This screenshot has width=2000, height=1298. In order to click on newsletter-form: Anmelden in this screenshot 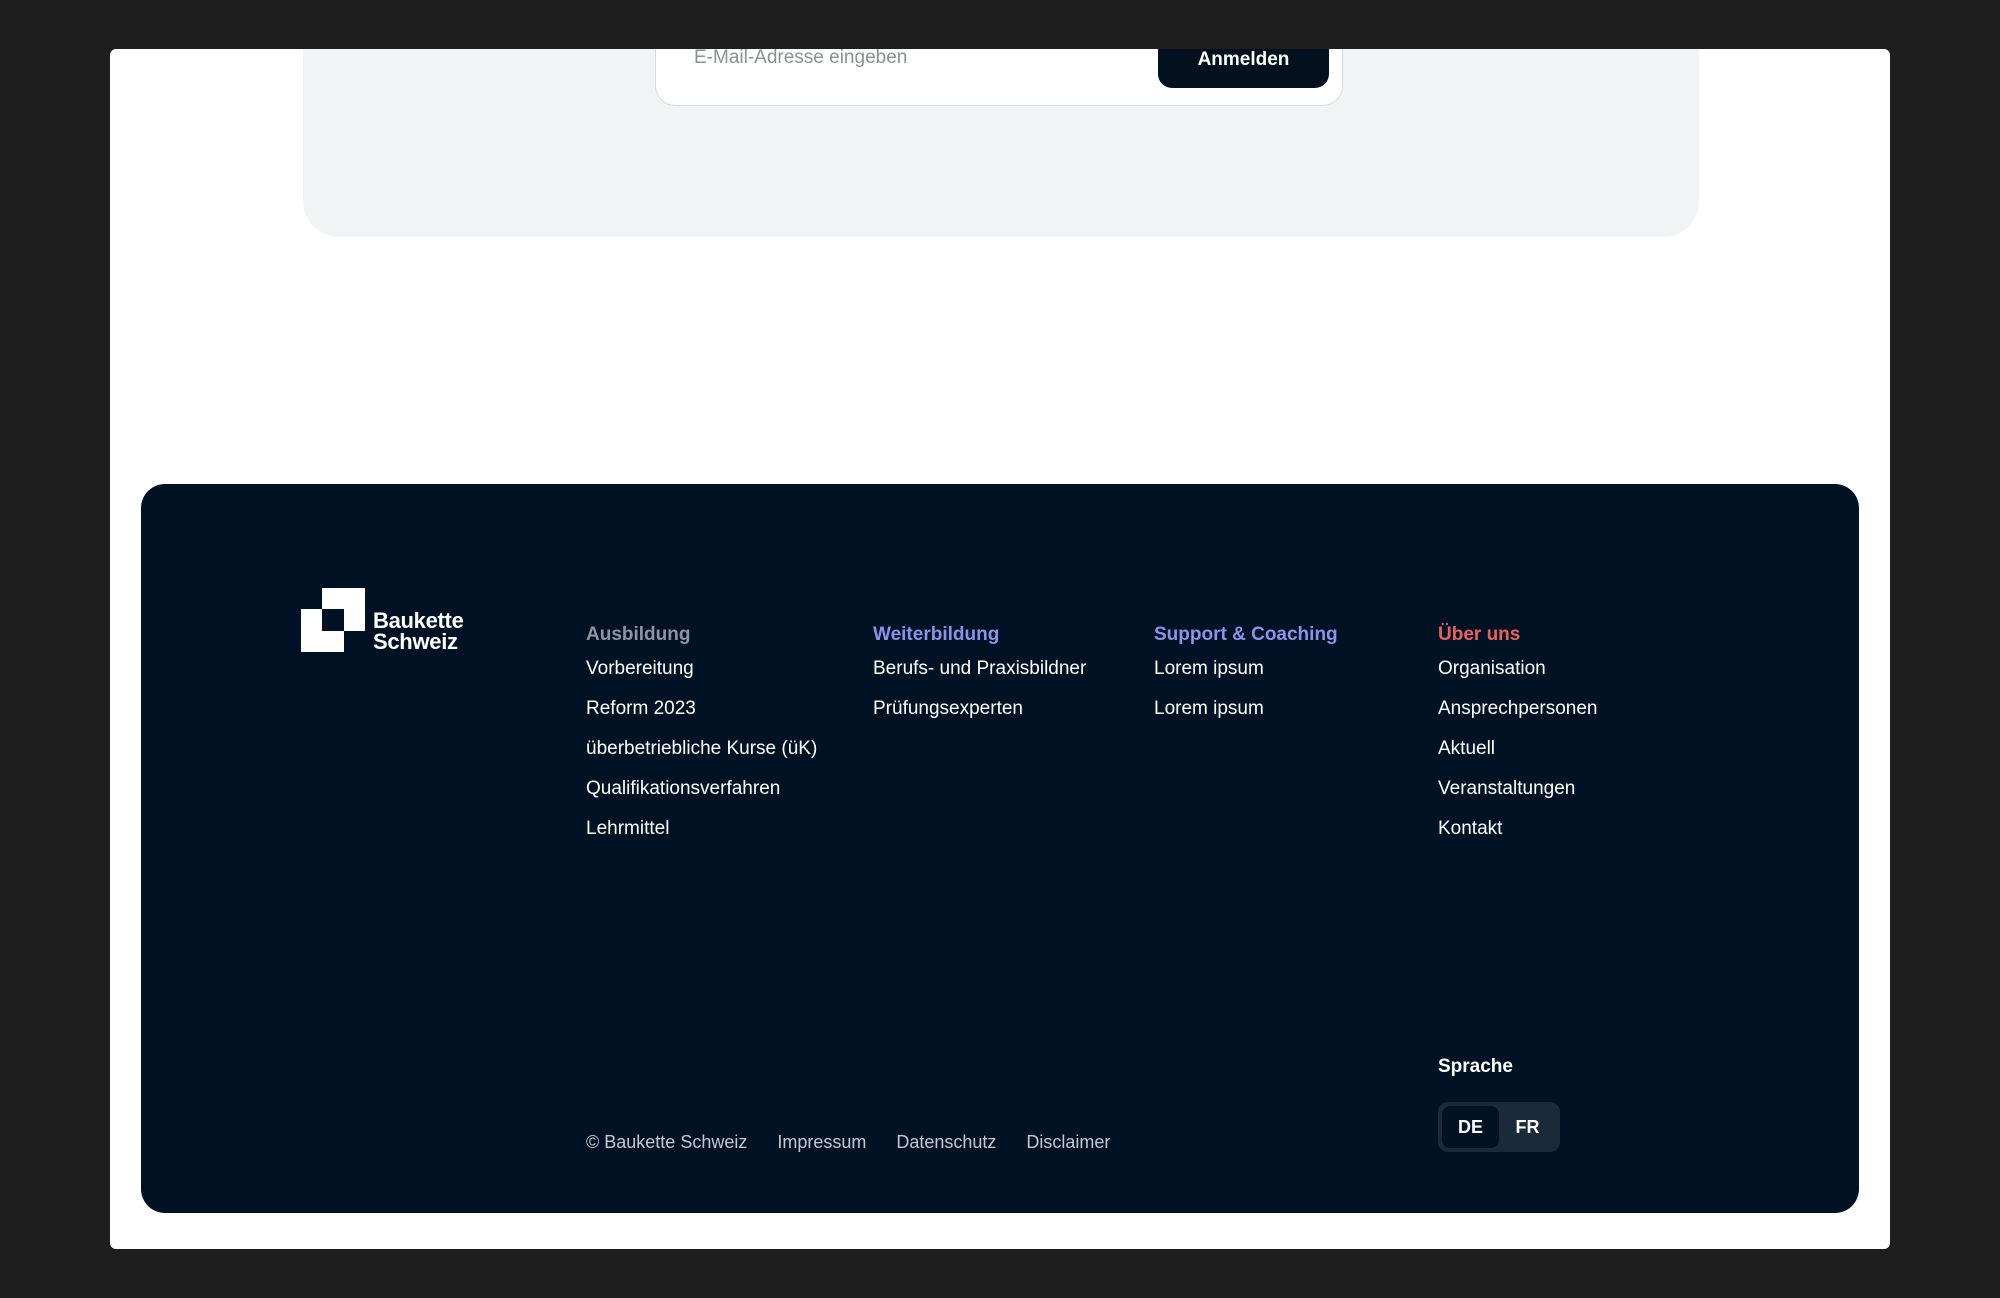, I will do `click(999, 77)`.